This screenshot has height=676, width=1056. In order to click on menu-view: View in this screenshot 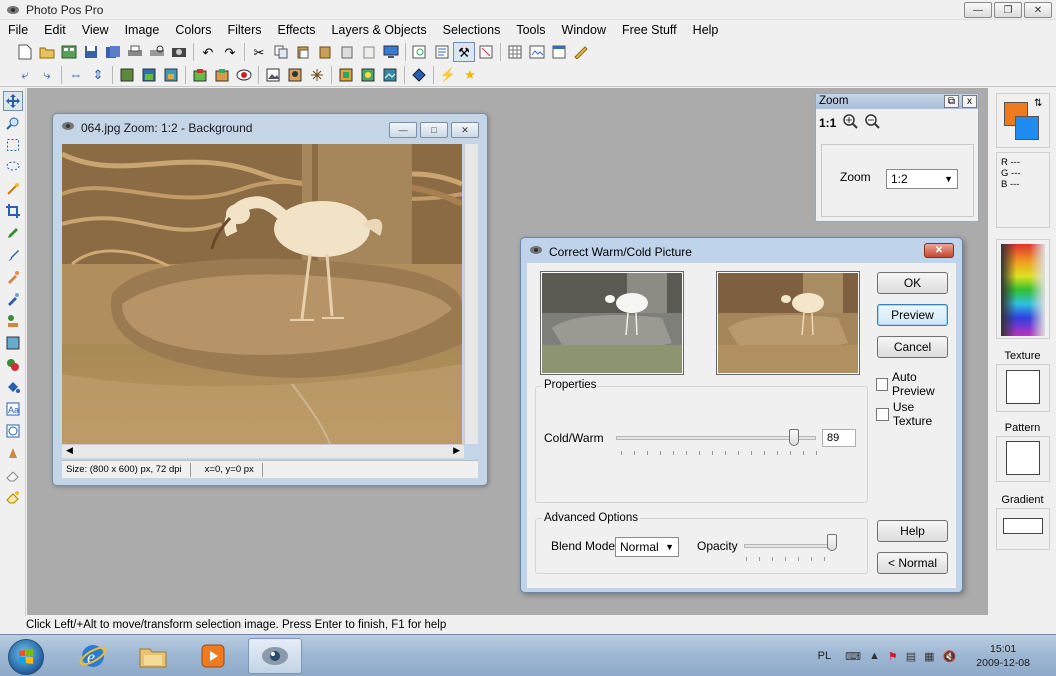, I will do `click(95, 30)`.